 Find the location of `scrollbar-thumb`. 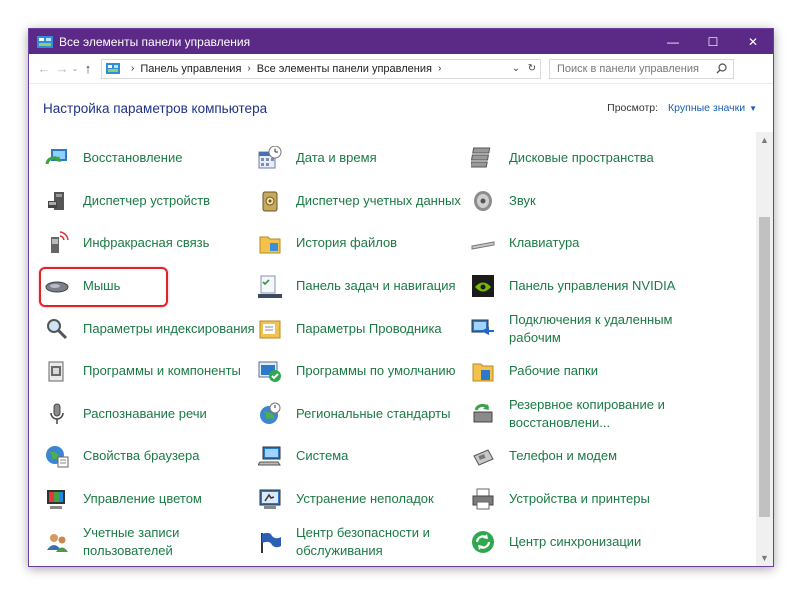

scrollbar-thumb is located at coordinates (764, 367).